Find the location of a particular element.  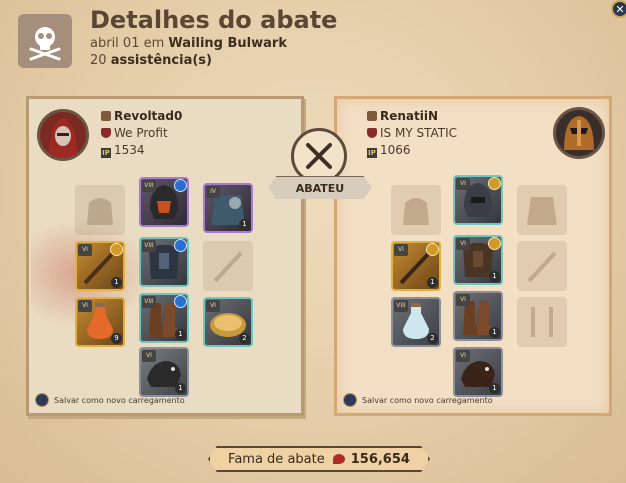

victim-save-loadout: Salvar como novo carregamento is located at coordinates (418, 400).